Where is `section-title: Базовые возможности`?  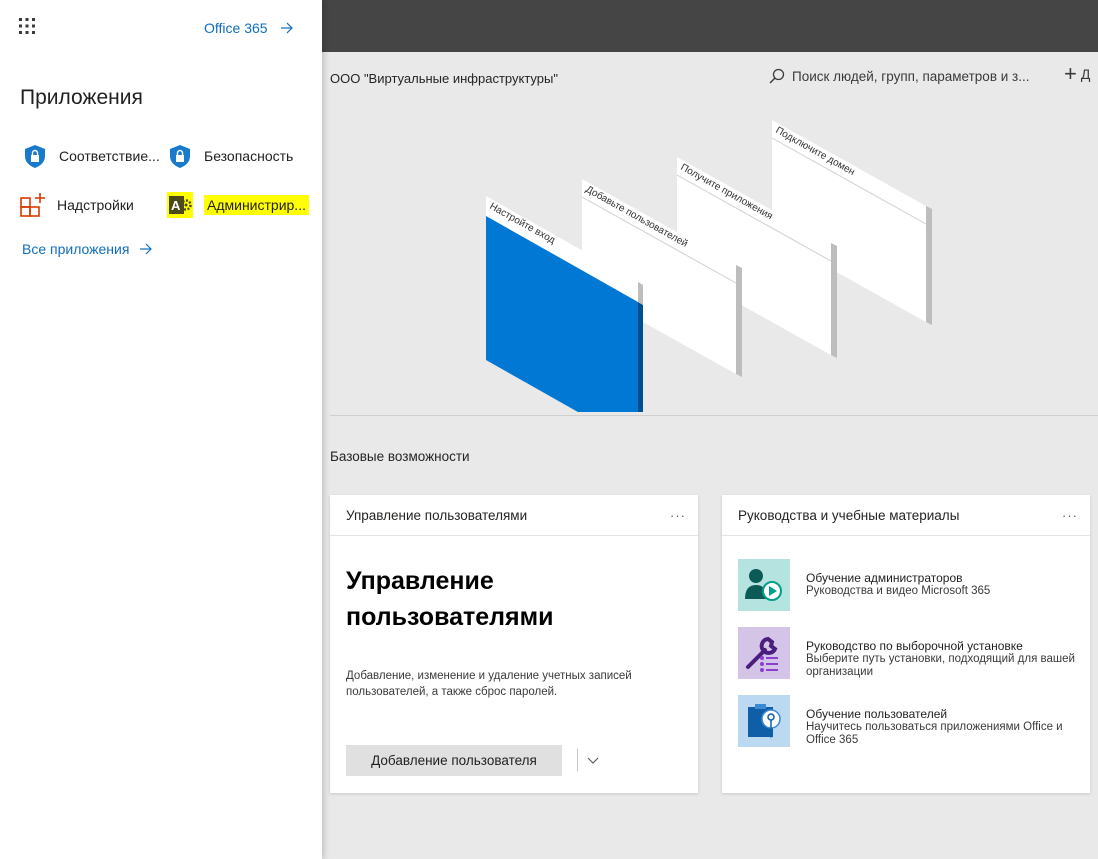
section-title: Базовые возможности is located at coordinates (400, 456).